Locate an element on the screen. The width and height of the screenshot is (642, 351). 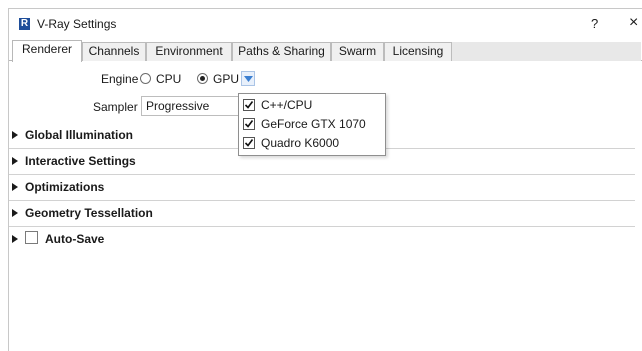
section-optimizations: Optimizations is located at coordinates (322, 188).